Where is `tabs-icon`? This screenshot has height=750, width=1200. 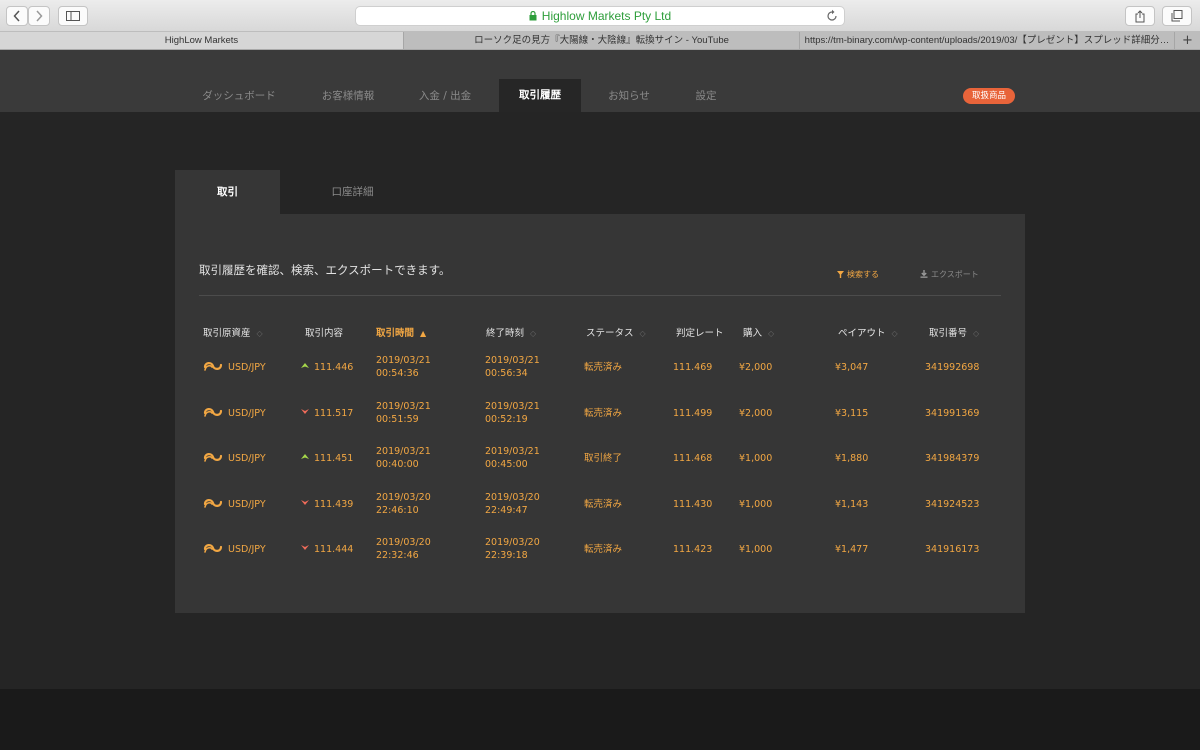 tabs-icon is located at coordinates (1177, 16).